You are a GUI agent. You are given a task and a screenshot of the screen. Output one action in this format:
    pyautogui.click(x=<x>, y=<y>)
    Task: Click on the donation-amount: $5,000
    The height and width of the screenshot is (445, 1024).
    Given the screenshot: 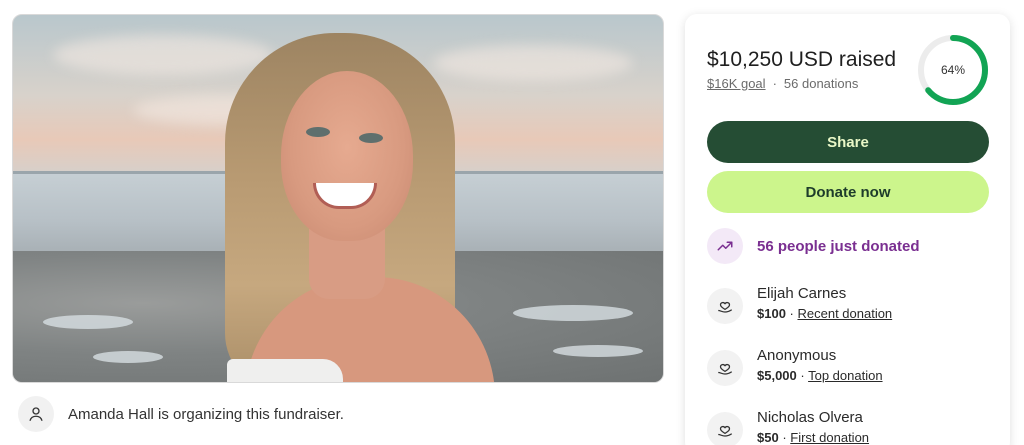 What is the action you would take?
    pyautogui.click(x=777, y=375)
    